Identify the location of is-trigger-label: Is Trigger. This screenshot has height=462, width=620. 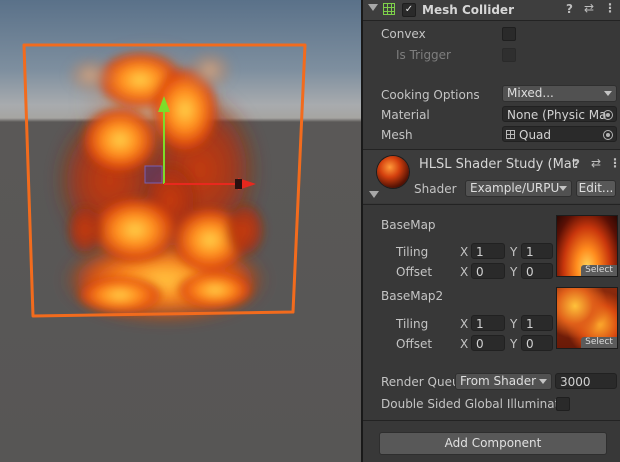
(423, 55).